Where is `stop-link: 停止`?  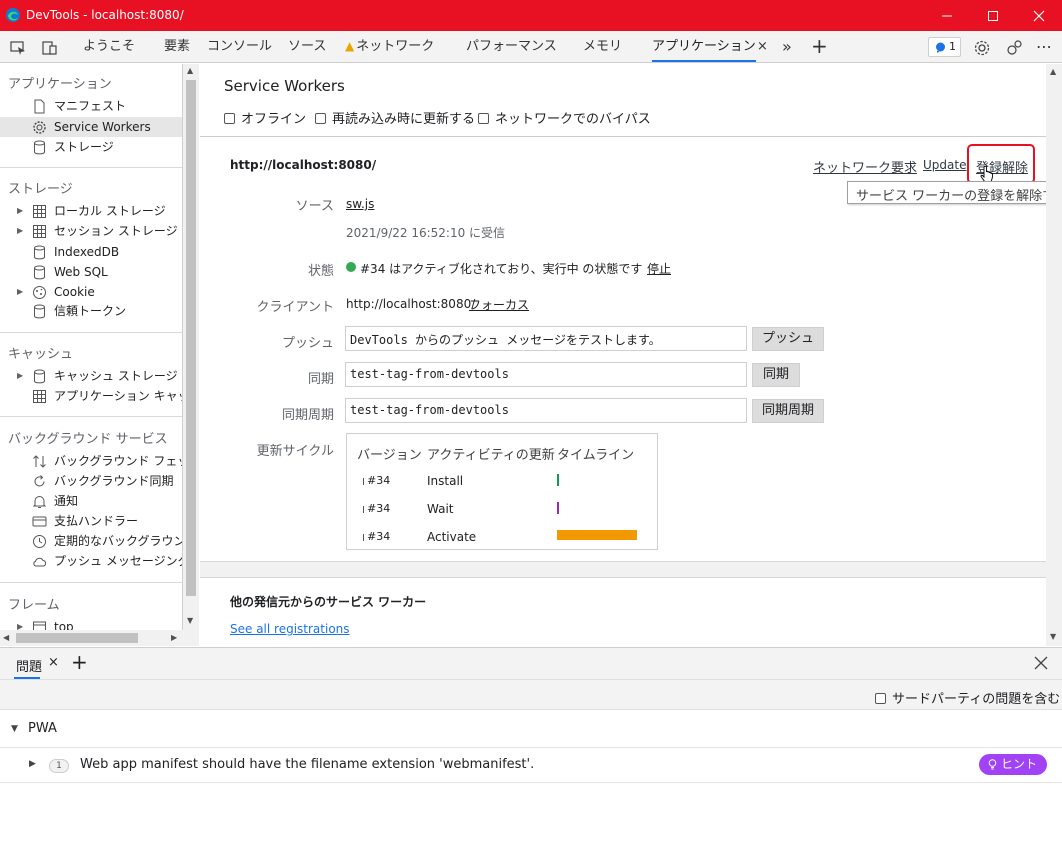 stop-link: 停止 is located at coordinates (659, 268).